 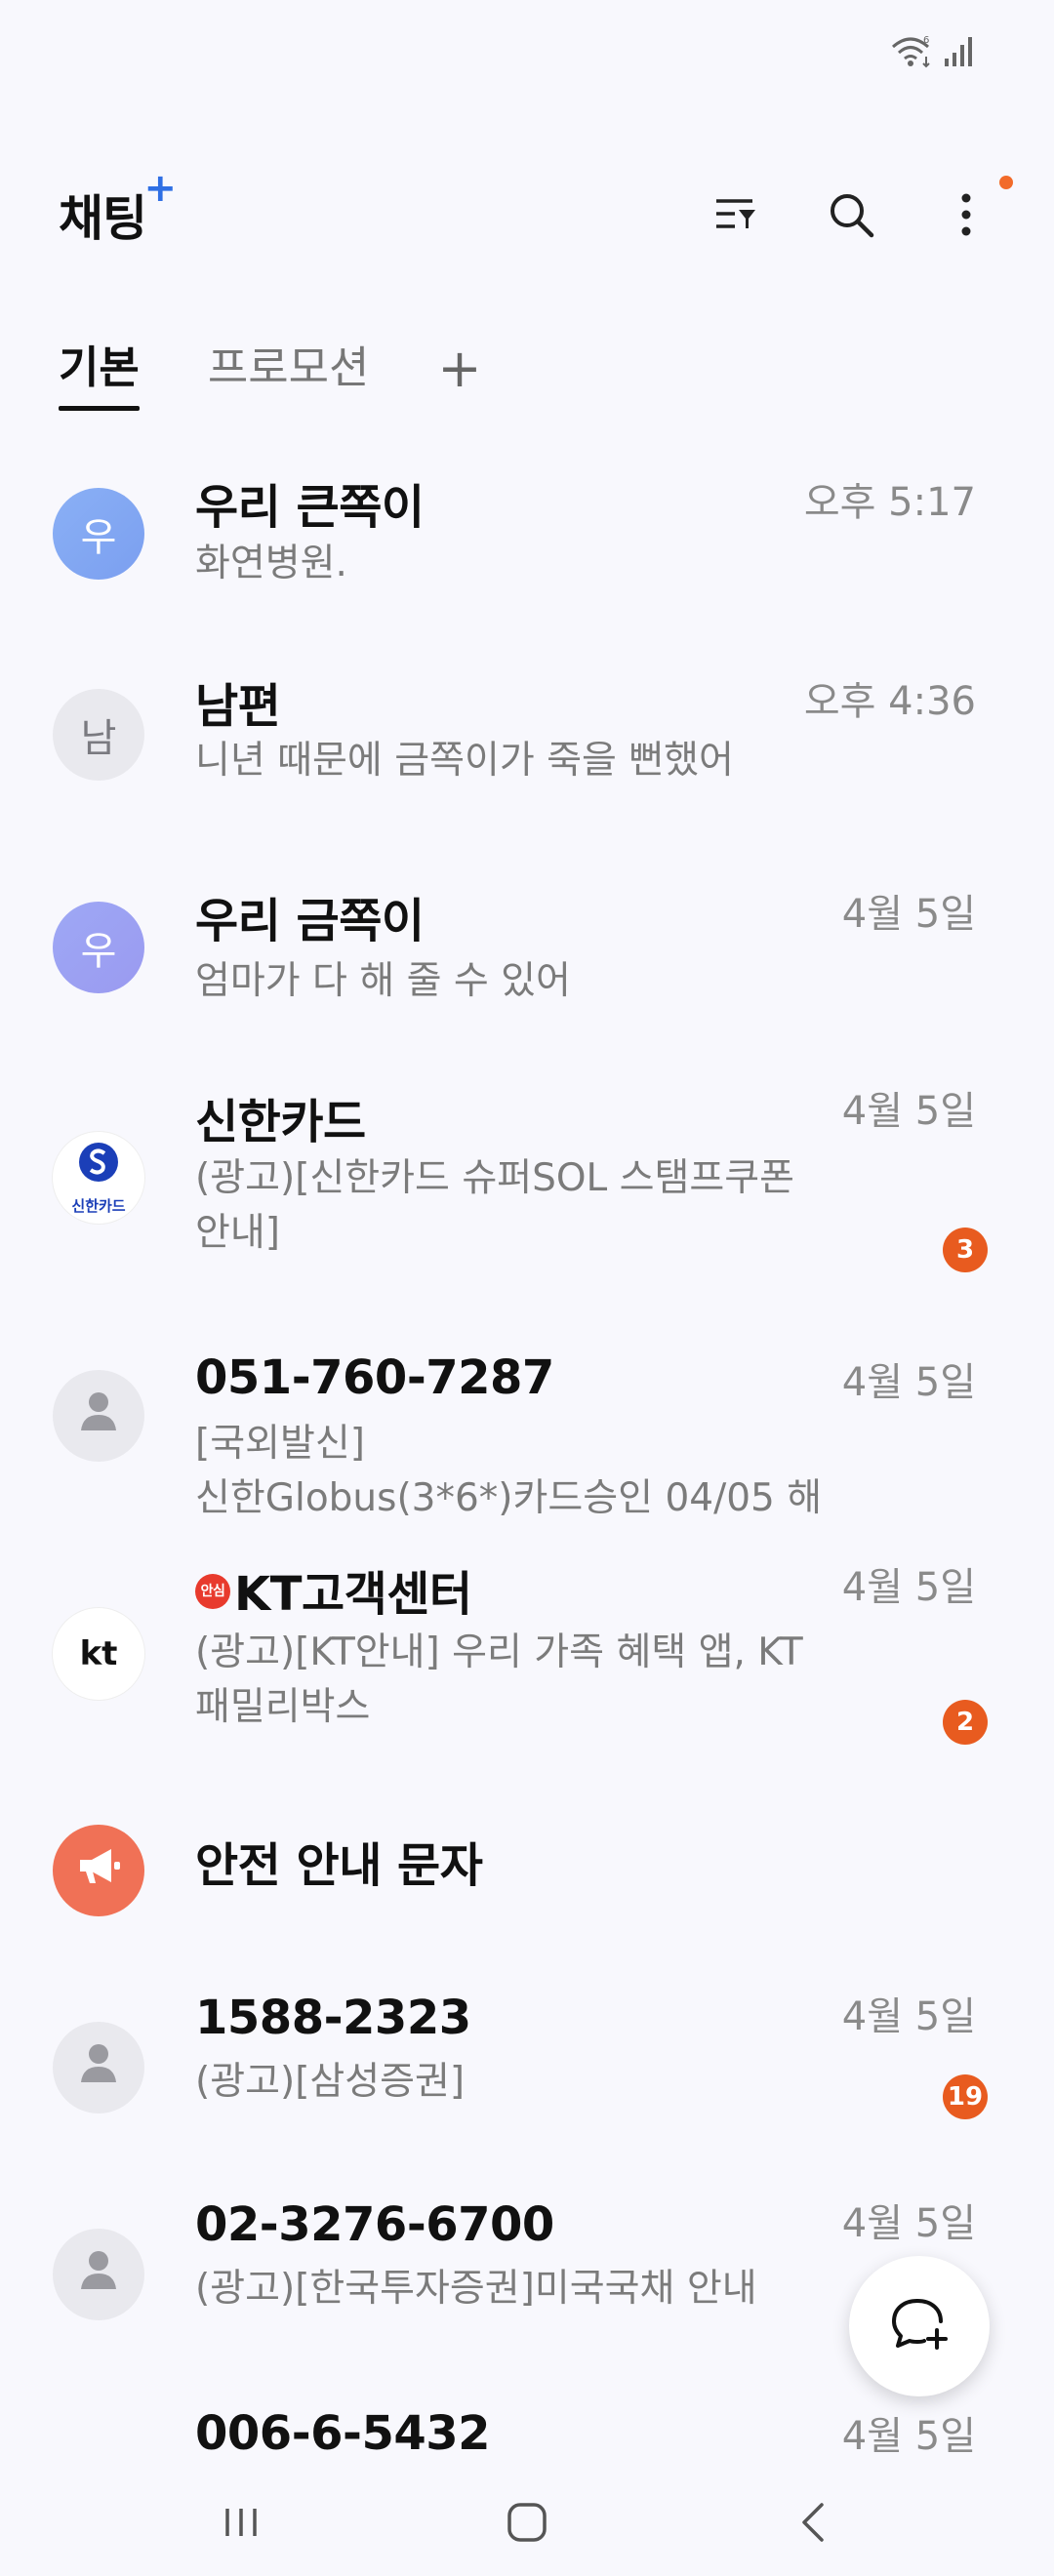 What do you see at coordinates (1006, 182) in the screenshot?
I see `notification-dot` at bounding box center [1006, 182].